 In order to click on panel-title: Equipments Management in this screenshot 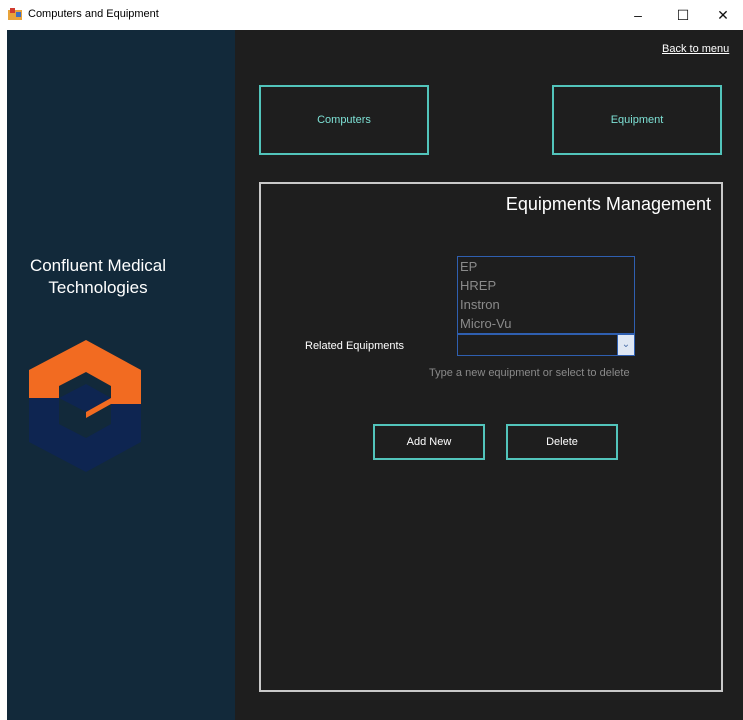, I will do `click(608, 204)`.